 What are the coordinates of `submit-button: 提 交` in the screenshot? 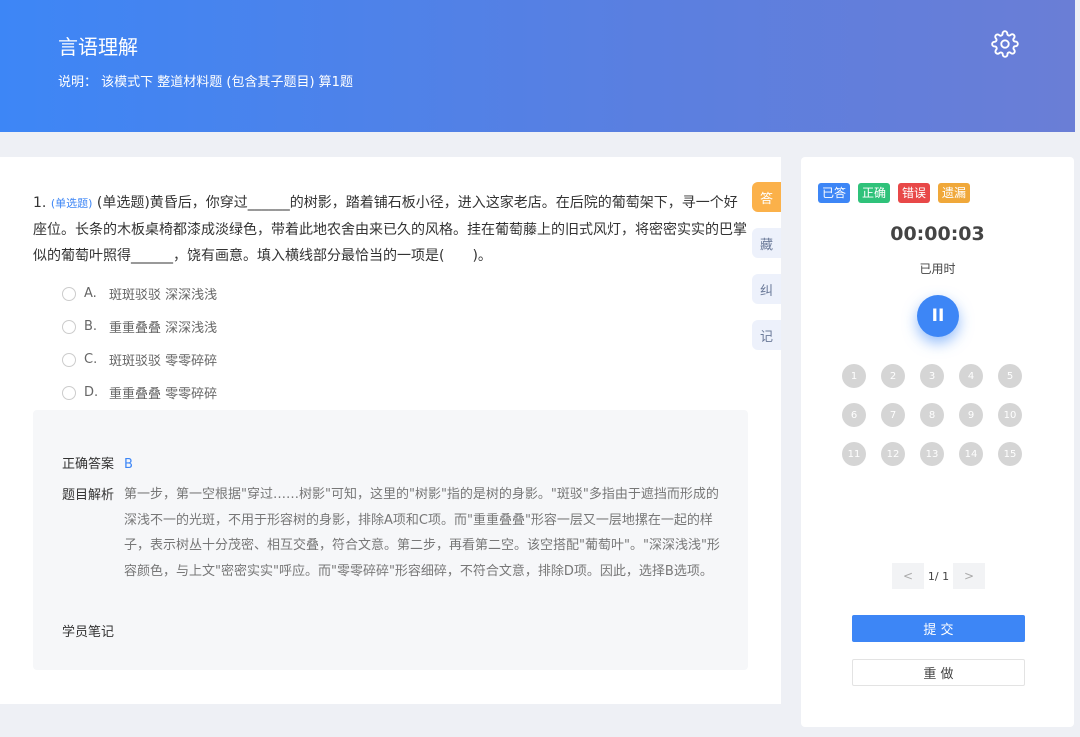 It's located at (938, 628).